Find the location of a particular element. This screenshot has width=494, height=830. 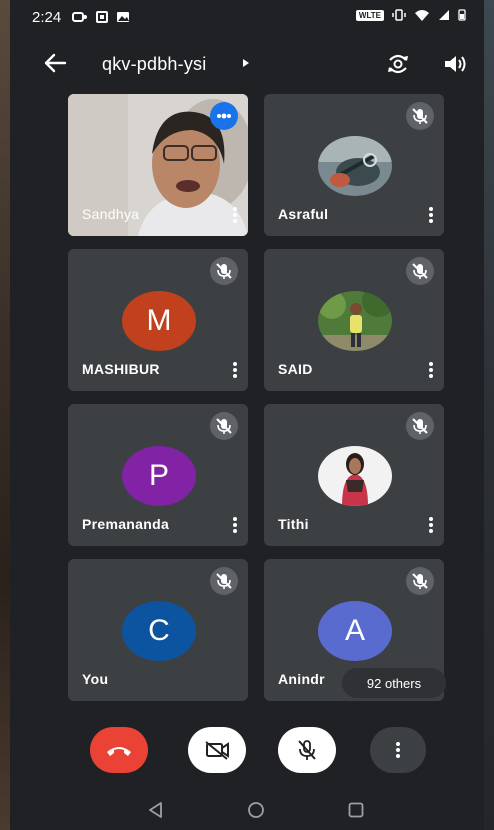

camera-off-icon is located at coordinates (217, 750).